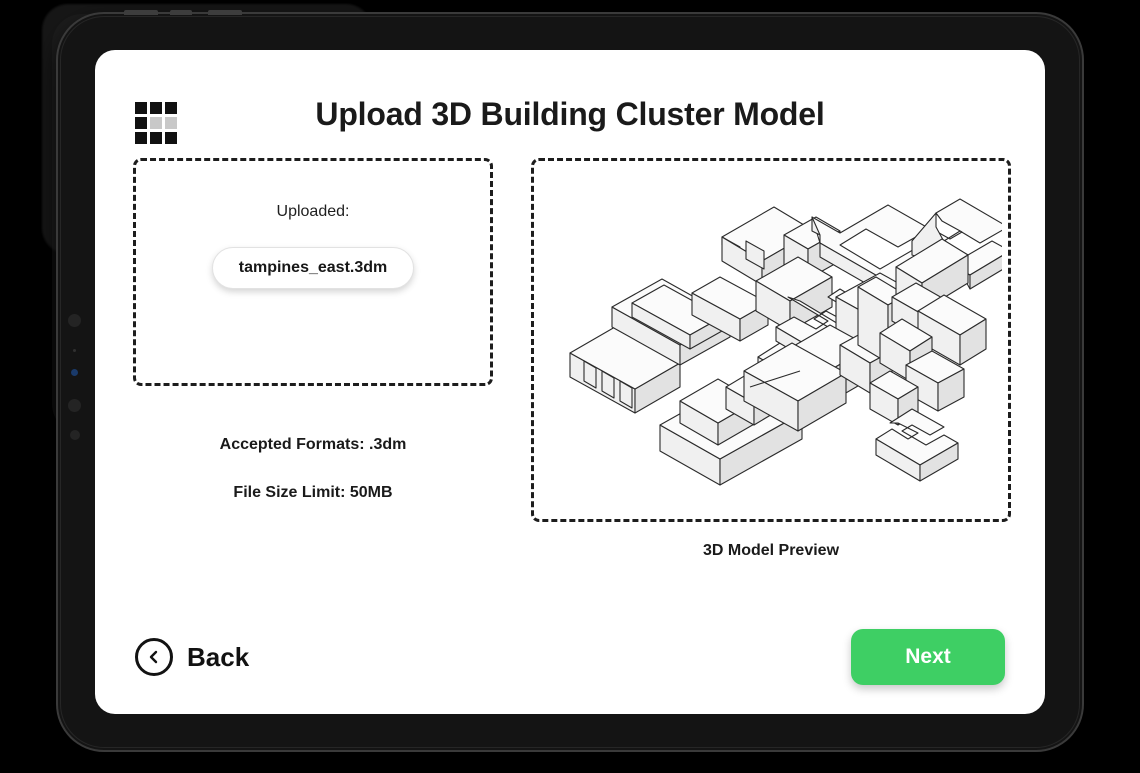  What do you see at coordinates (218, 656) in the screenshot?
I see `back-button-label: Back` at bounding box center [218, 656].